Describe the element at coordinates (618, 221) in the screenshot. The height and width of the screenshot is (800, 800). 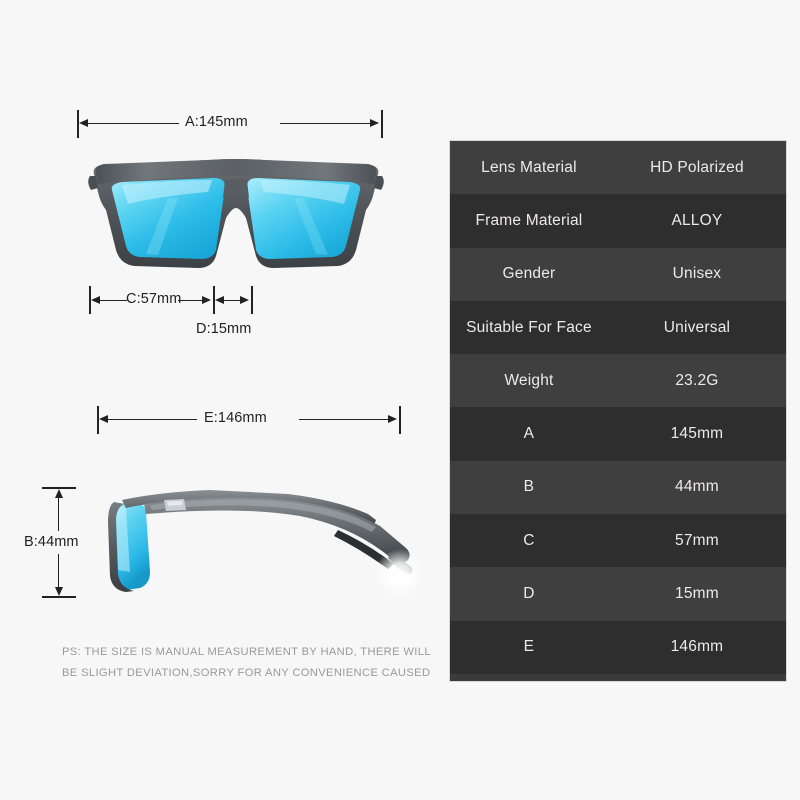
I see `spec-row: Frame Material ALLOY` at that location.